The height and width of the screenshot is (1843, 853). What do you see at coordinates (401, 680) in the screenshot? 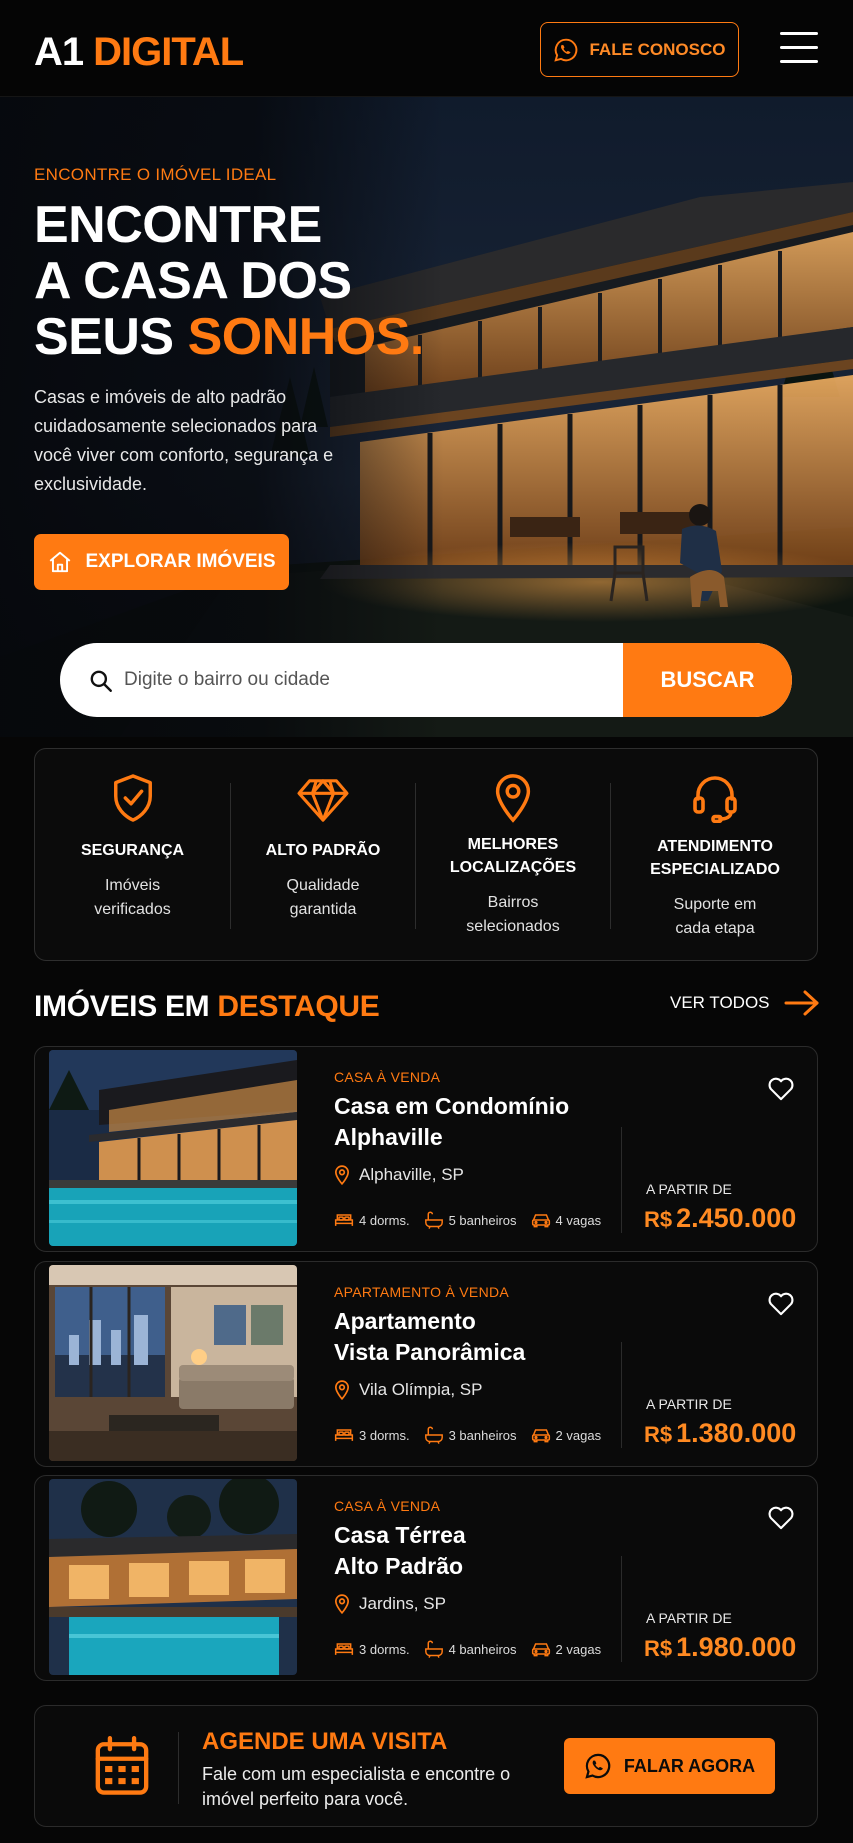
I see `search-input` at bounding box center [401, 680].